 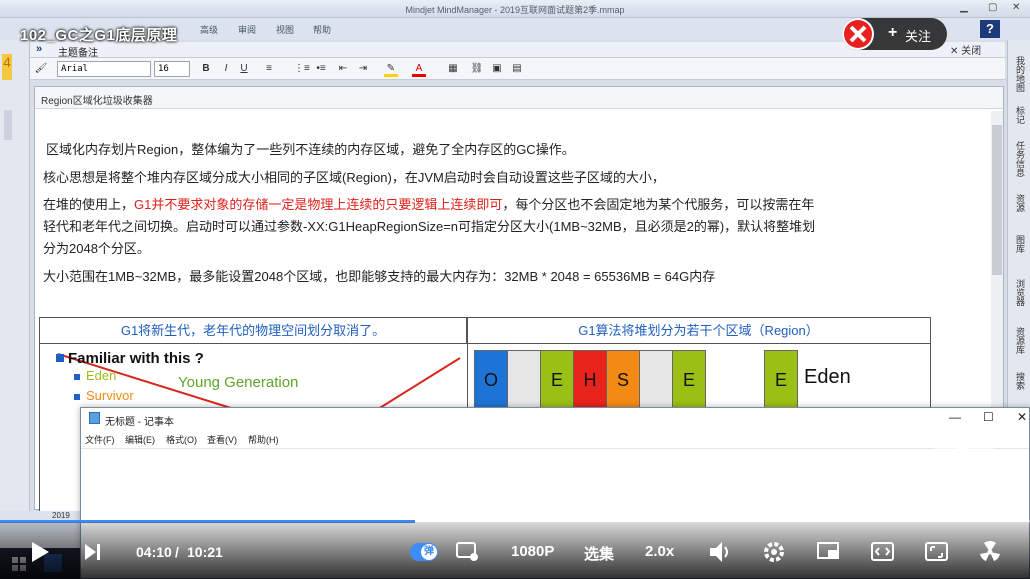 I want to click on maximize-icon: ▢, so click(x=992, y=7).